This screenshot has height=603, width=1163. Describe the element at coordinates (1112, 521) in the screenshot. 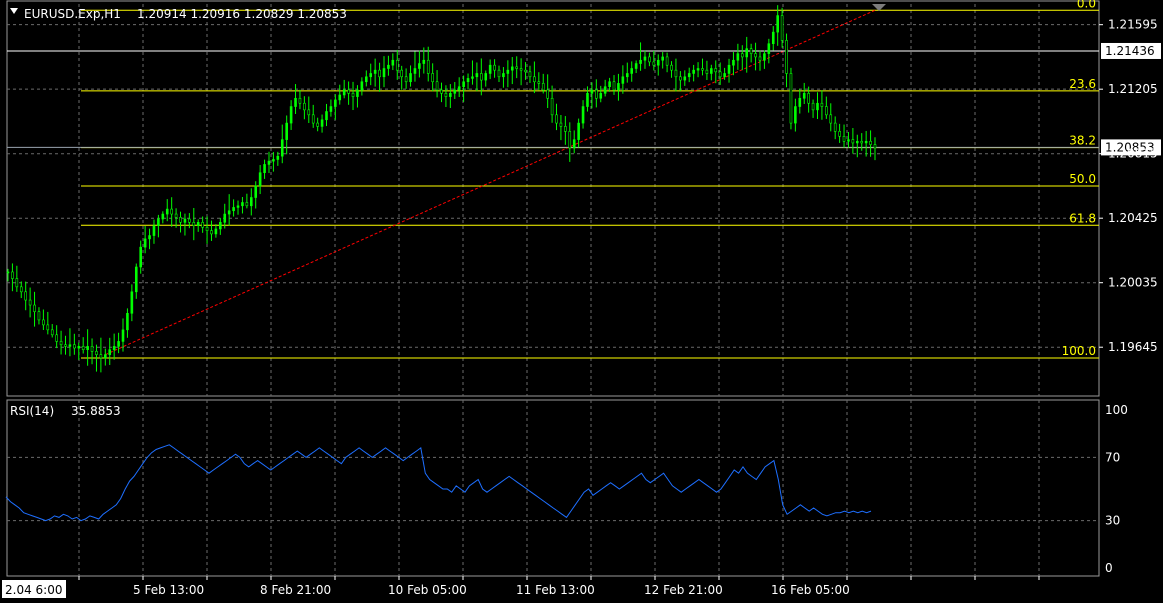

I see `rsi-tick-label: 30` at that location.